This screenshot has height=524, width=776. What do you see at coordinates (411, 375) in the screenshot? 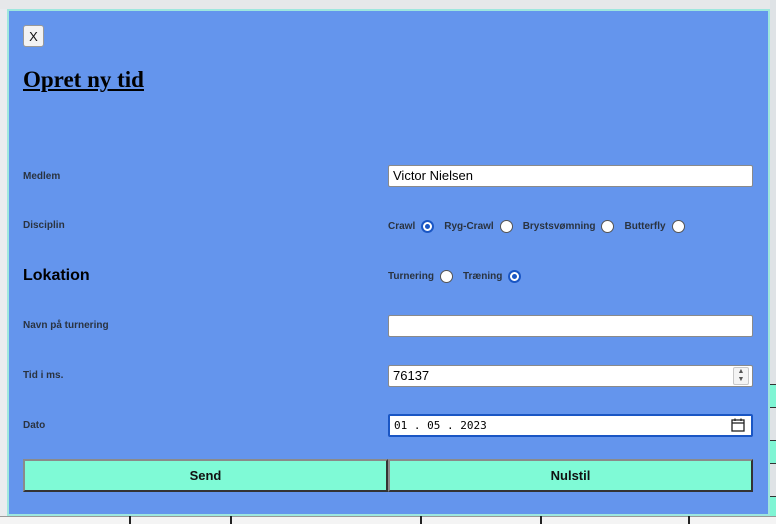
I see `time-value: 76137` at bounding box center [411, 375].